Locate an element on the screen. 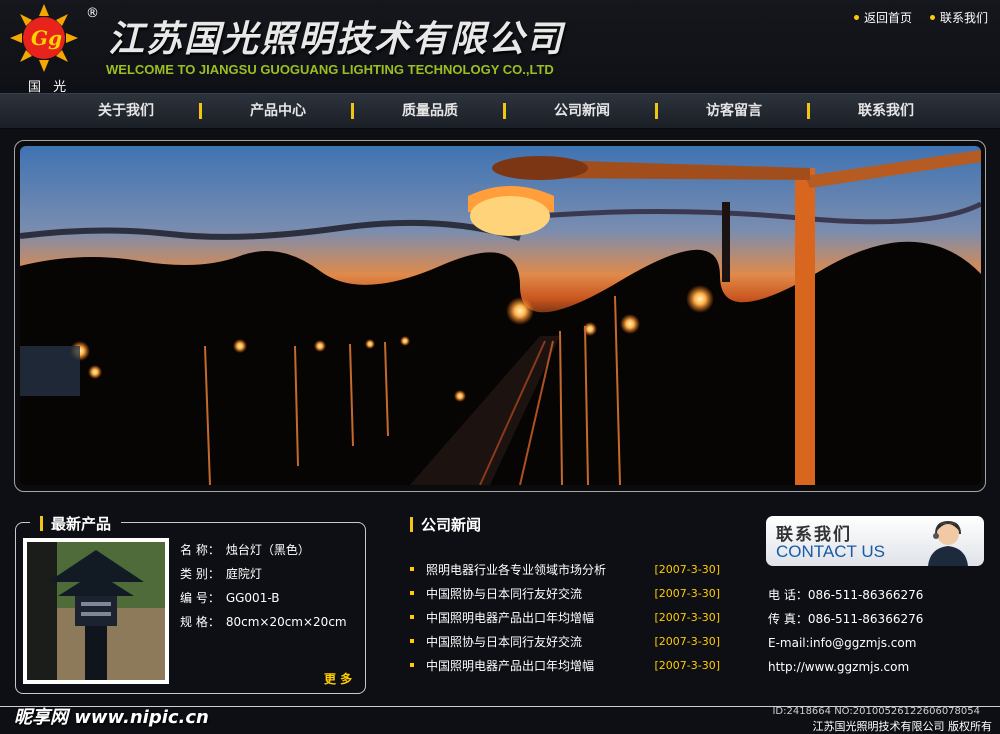 This screenshot has height=734, width=1000. main-nav: 关于我们 产品中心 质量品质 公司新闻 访客留言 联系我们 is located at coordinates (500, 111).